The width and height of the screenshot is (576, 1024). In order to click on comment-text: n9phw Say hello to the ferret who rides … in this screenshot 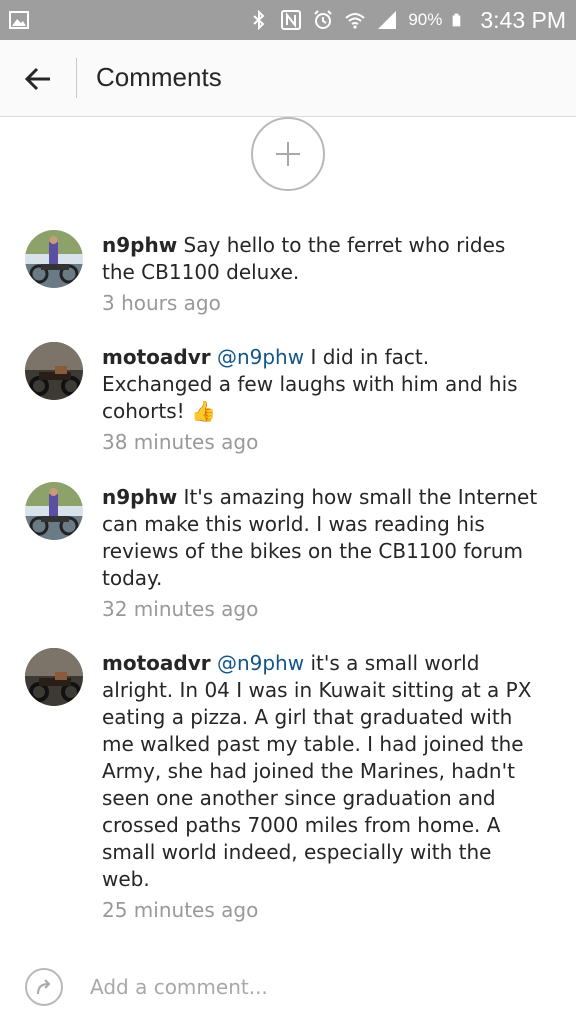, I will do `click(322, 274)`.